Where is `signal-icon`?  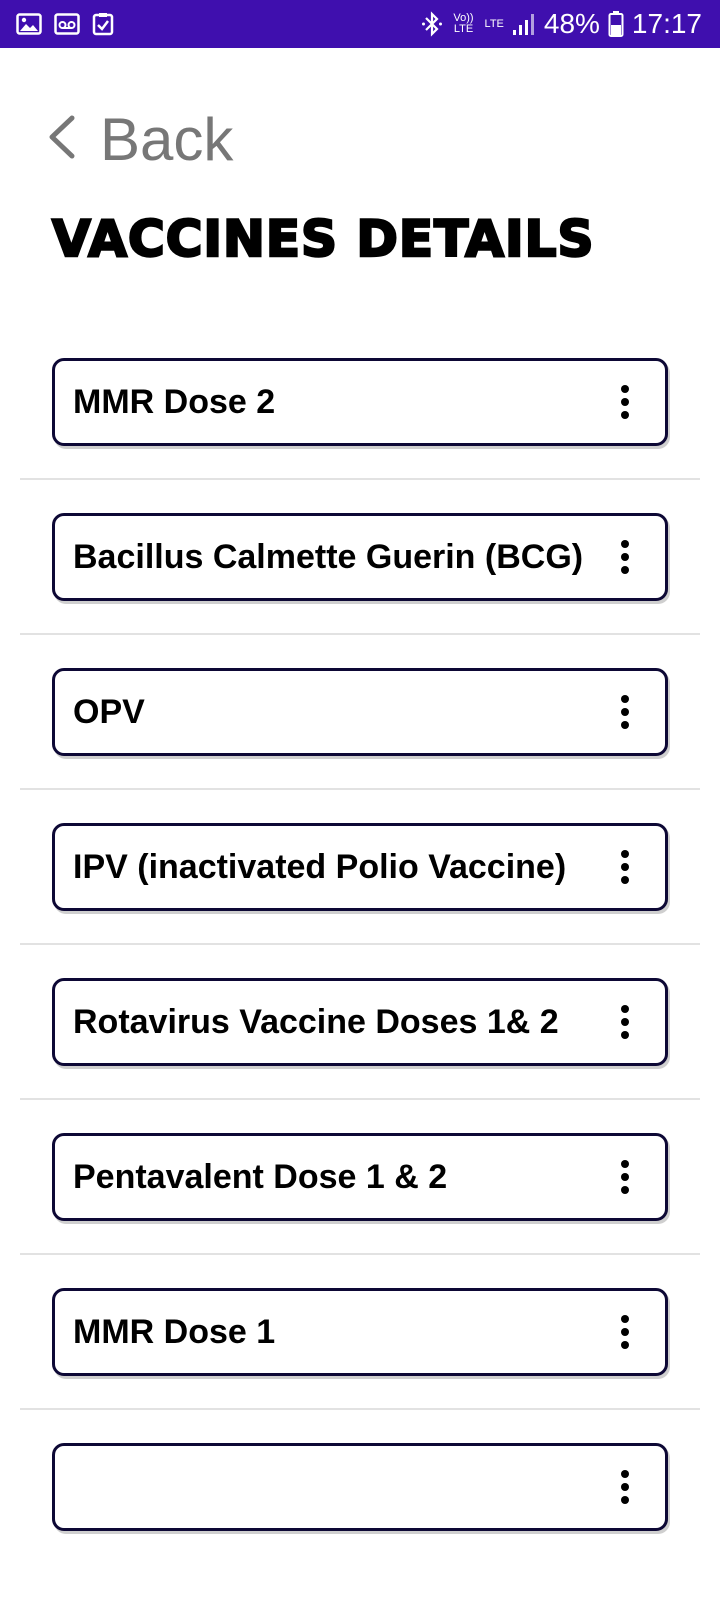 signal-icon is located at coordinates (524, 24).